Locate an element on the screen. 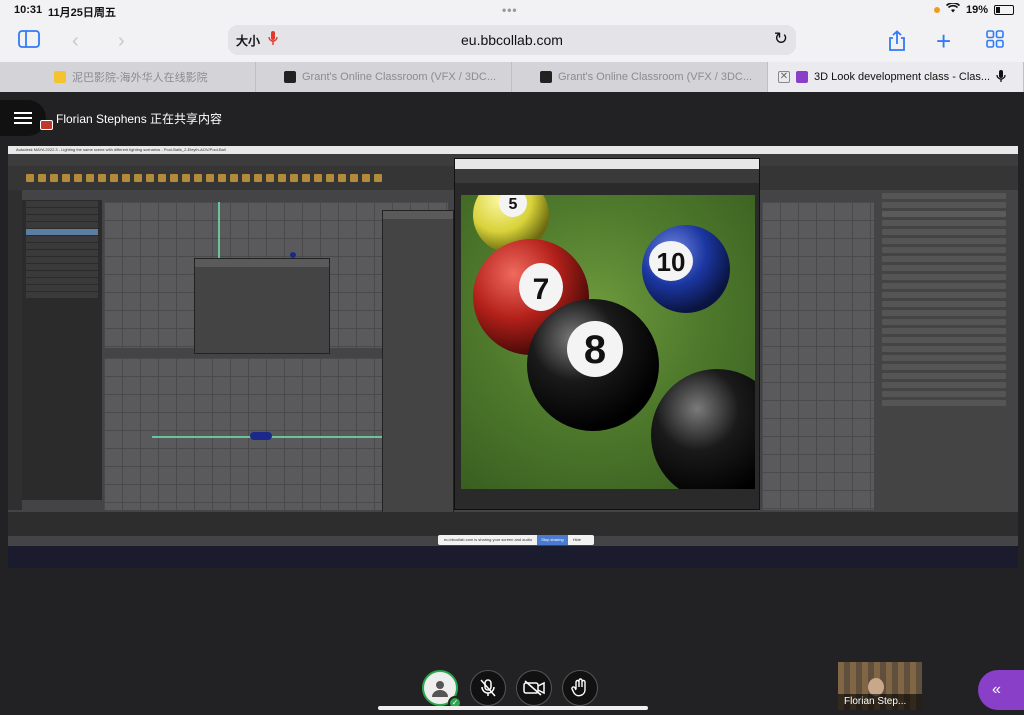  maya-attribute-editor is located at coordinates (944, 350).